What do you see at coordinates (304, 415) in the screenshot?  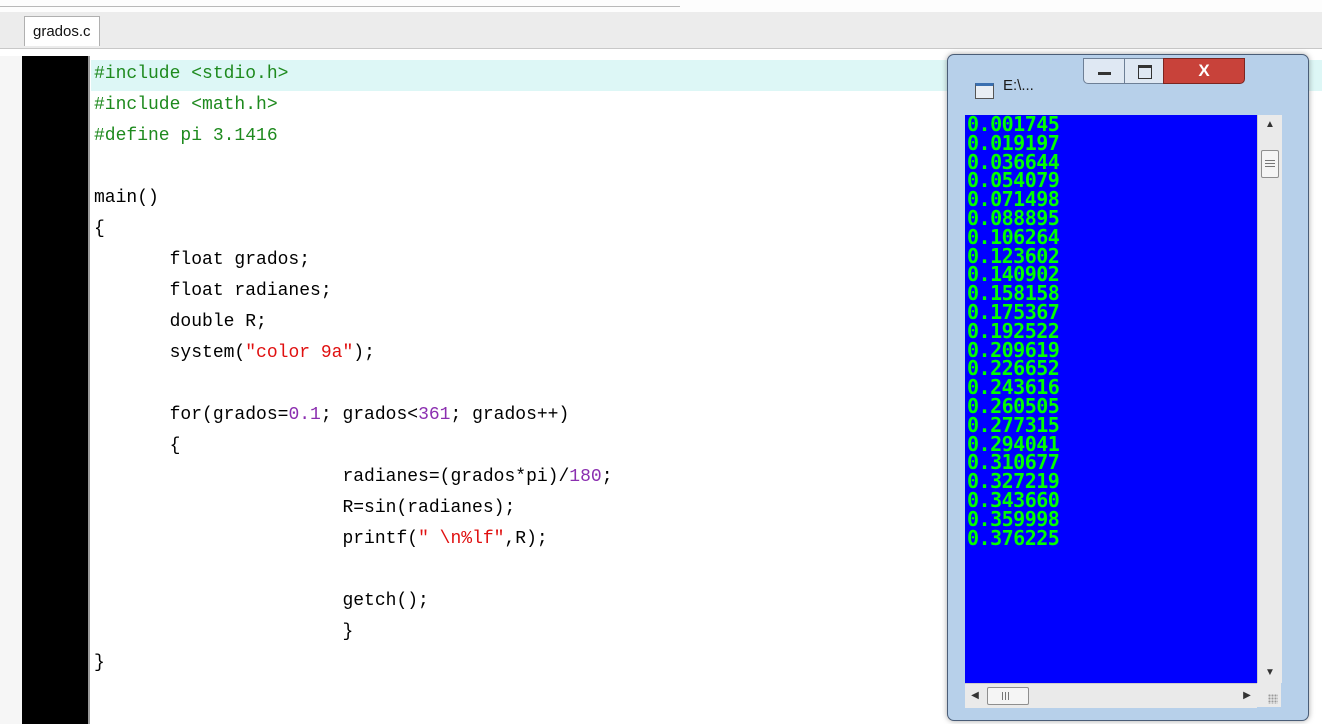 I see `code-token: 0.1` at bounding box center [304, 415].